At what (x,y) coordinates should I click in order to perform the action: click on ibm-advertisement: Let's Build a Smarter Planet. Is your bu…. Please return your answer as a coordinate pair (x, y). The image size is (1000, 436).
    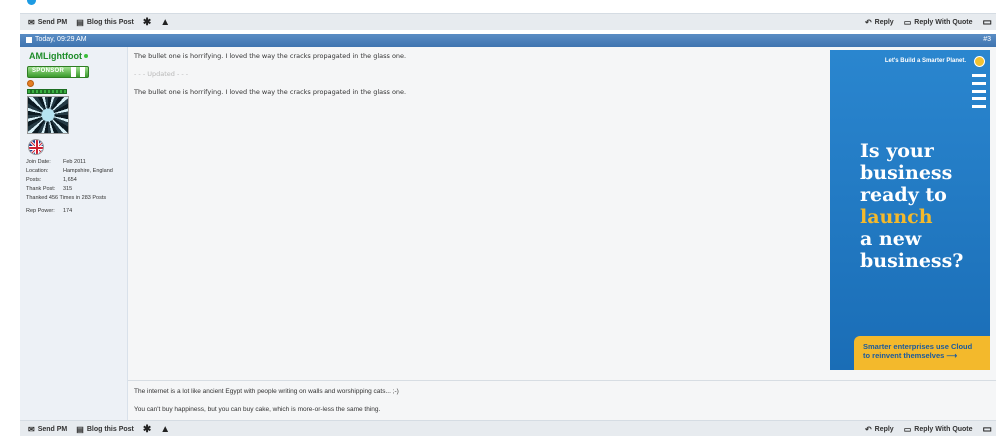
    Looking at the image, I should click on (910, 210).